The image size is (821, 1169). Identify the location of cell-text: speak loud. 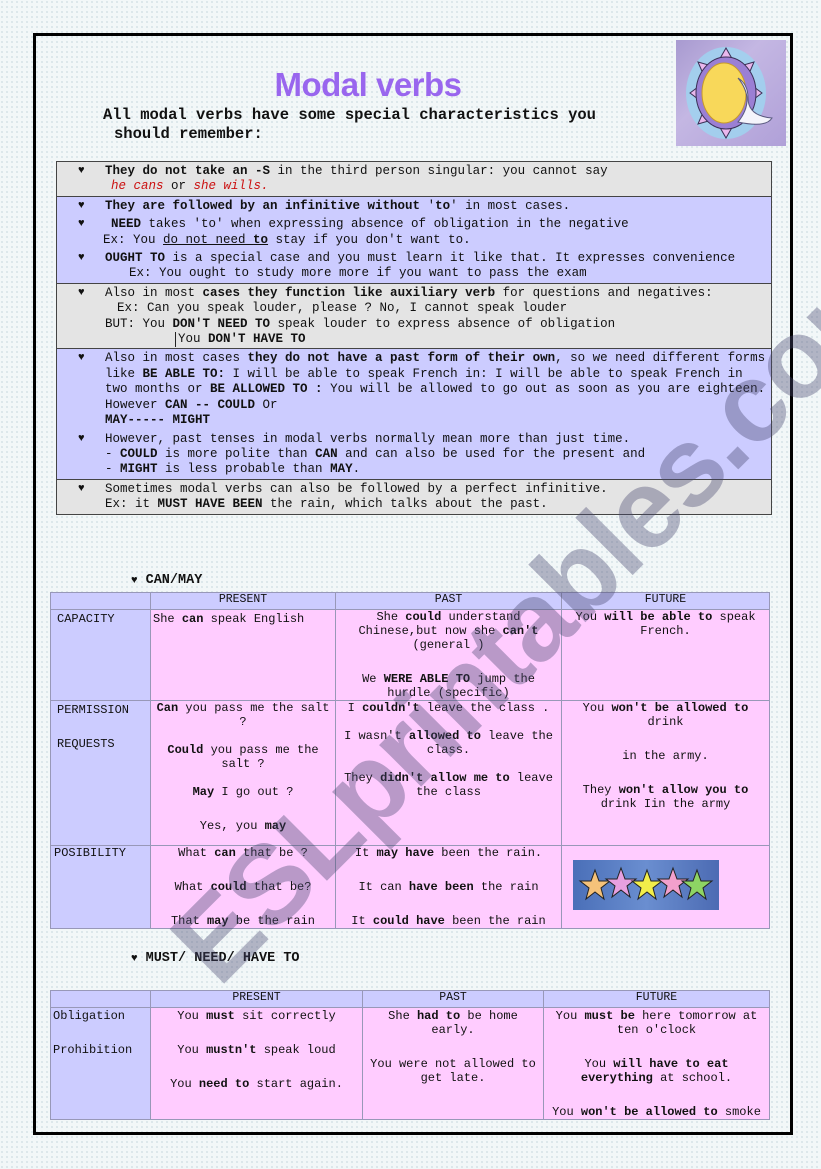
(296, 1050).